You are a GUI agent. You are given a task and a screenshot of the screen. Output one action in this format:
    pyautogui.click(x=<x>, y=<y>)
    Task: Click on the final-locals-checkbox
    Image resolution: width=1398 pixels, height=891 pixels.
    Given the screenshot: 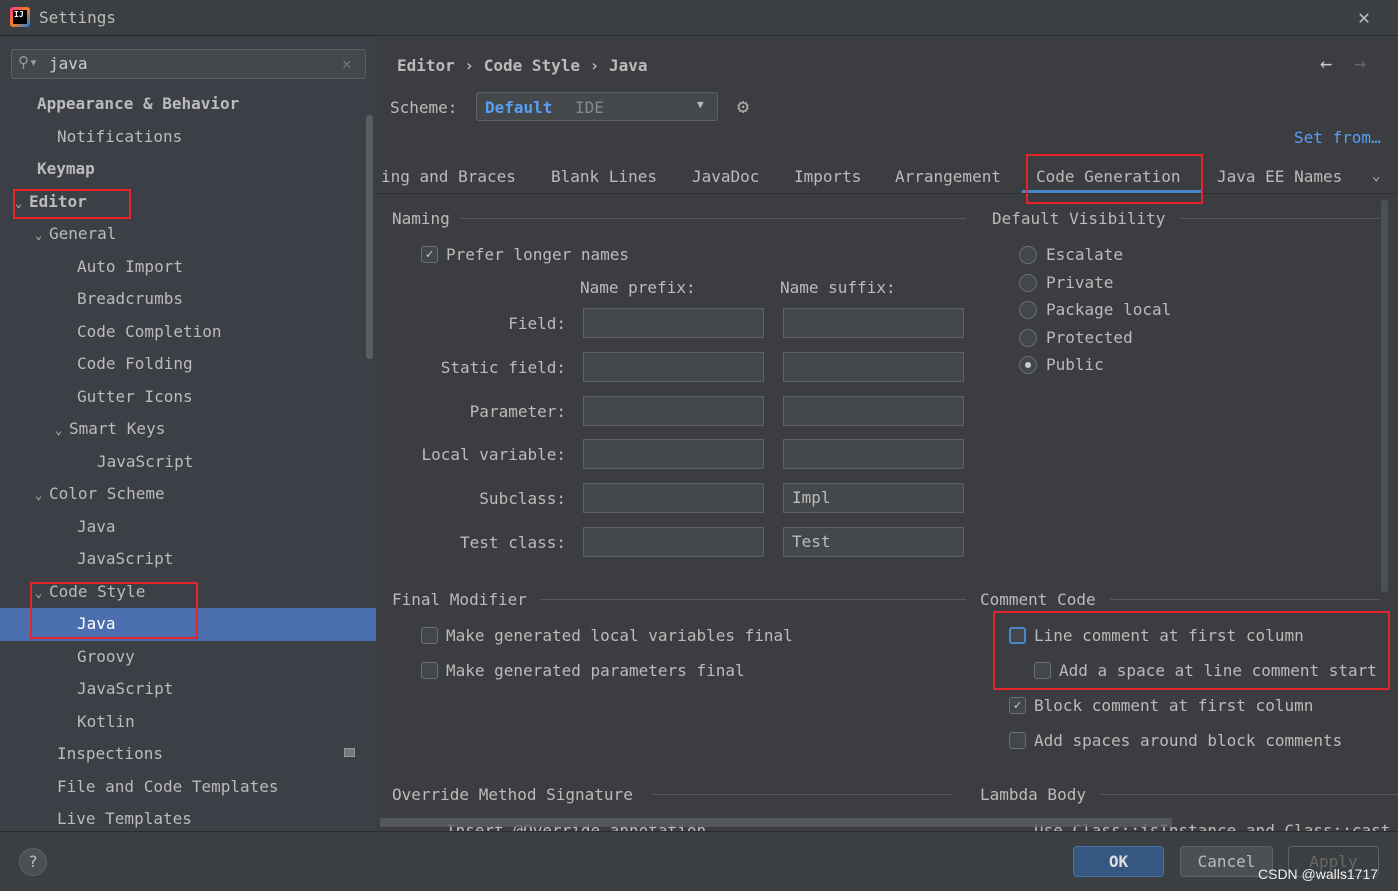 What is the action you would take?
    pyautogui.click(x=429, y=635)
    